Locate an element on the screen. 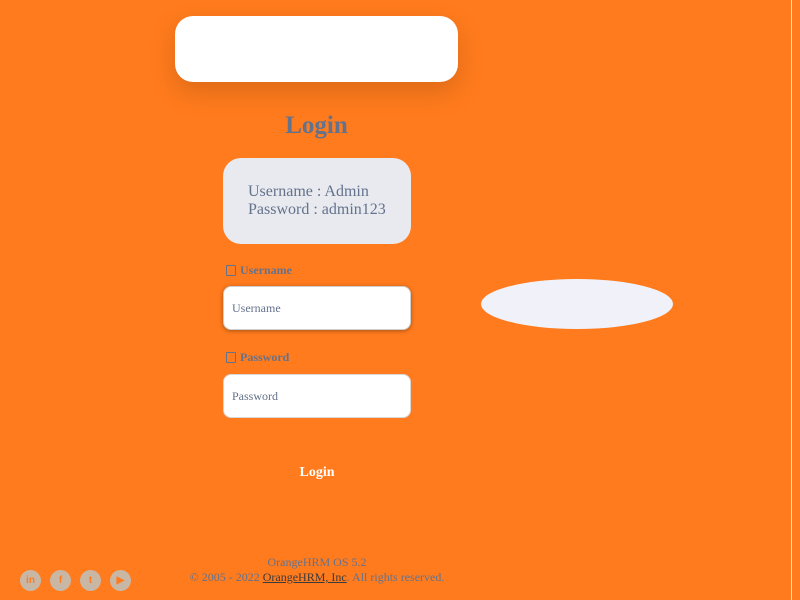 The width and height of the screenshot is (800, 600). page-scrollbar is located at coordinates (795, 300).